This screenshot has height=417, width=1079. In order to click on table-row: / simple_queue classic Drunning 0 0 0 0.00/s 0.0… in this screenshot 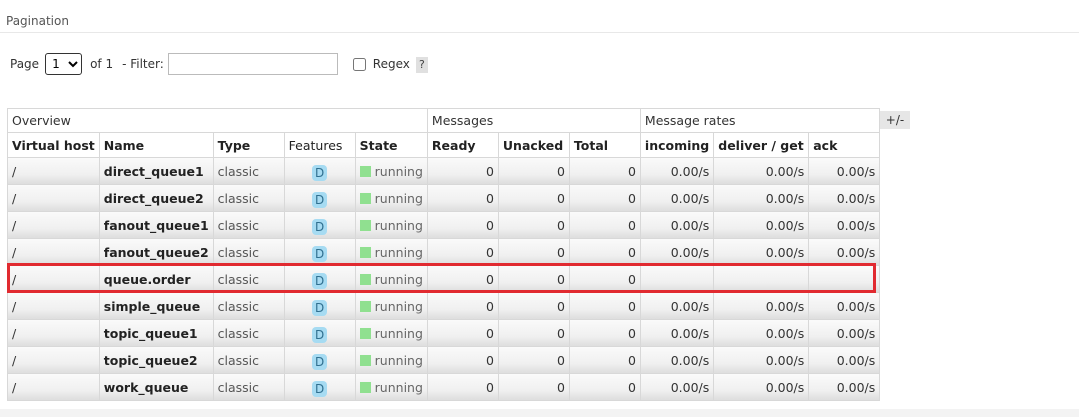, I will do `click(444, 306)`.